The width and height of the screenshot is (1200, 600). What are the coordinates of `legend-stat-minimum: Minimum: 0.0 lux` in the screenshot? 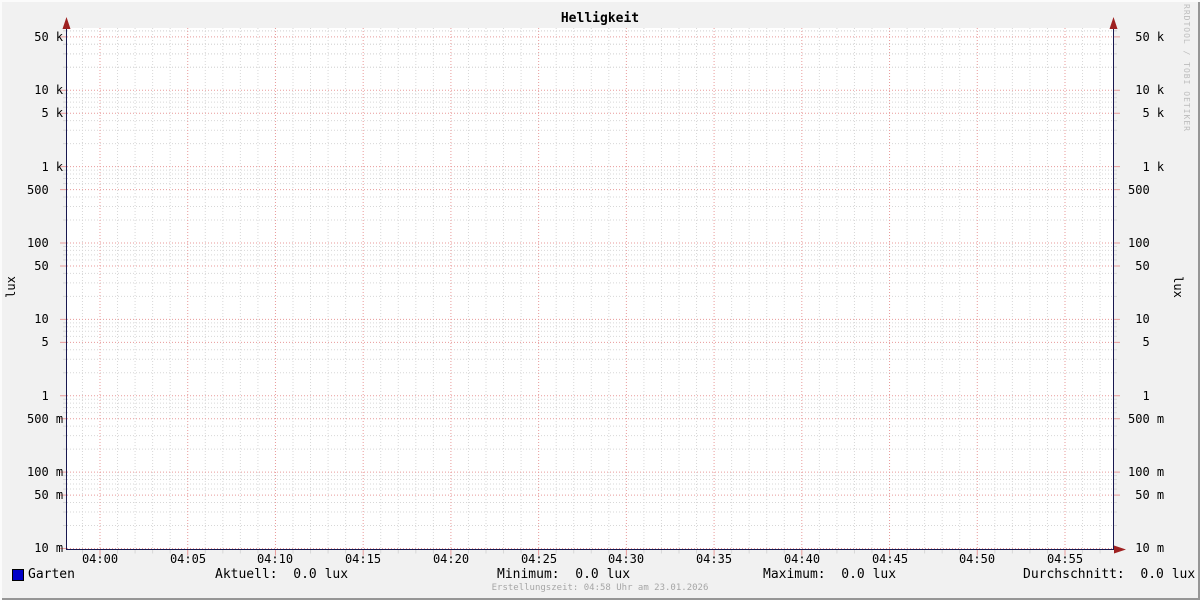 It's located at (564, 574).